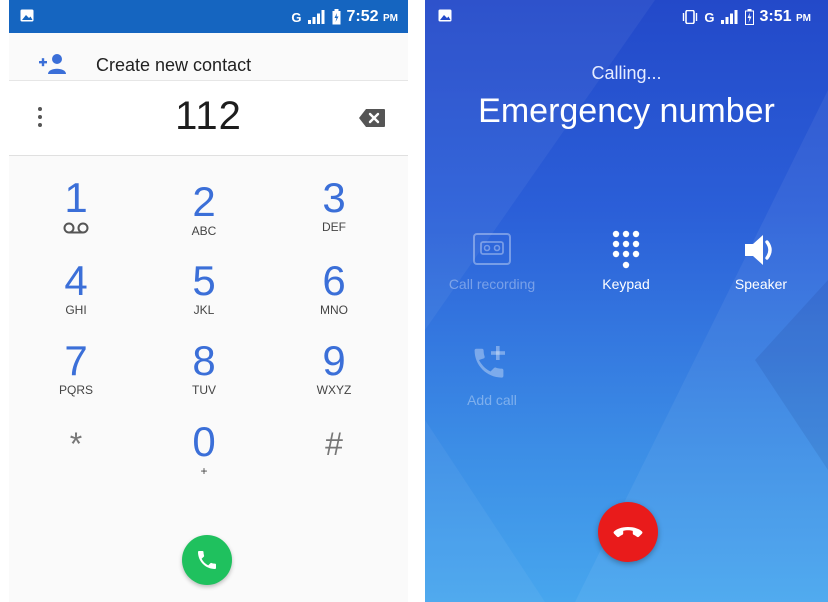 Image resolution: width=828 pixels, height=602 pixels. I want to click on key-9: 9 WXYZ, so click(334, 374).